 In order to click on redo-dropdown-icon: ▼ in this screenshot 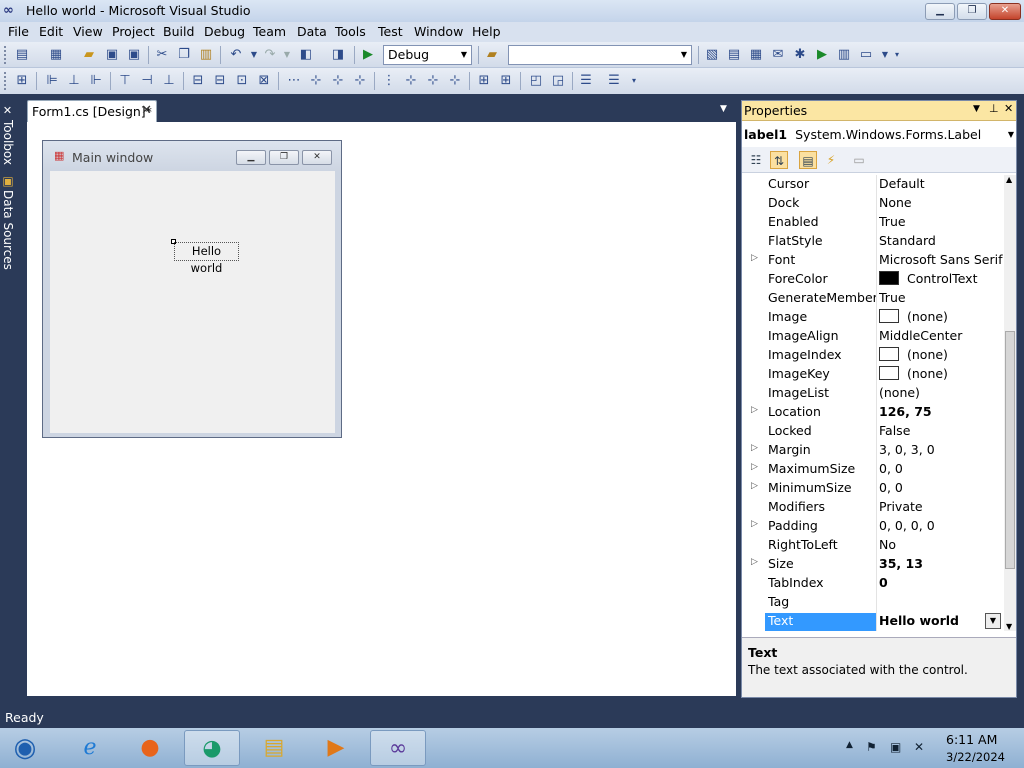, I will do `click(287, 55)`.